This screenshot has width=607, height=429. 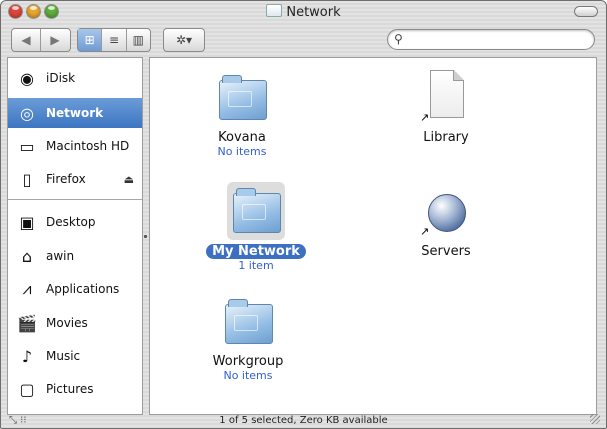 I want to click on sidebar-item-desktop: ▣ Desktop, so click(x=75, y=222).